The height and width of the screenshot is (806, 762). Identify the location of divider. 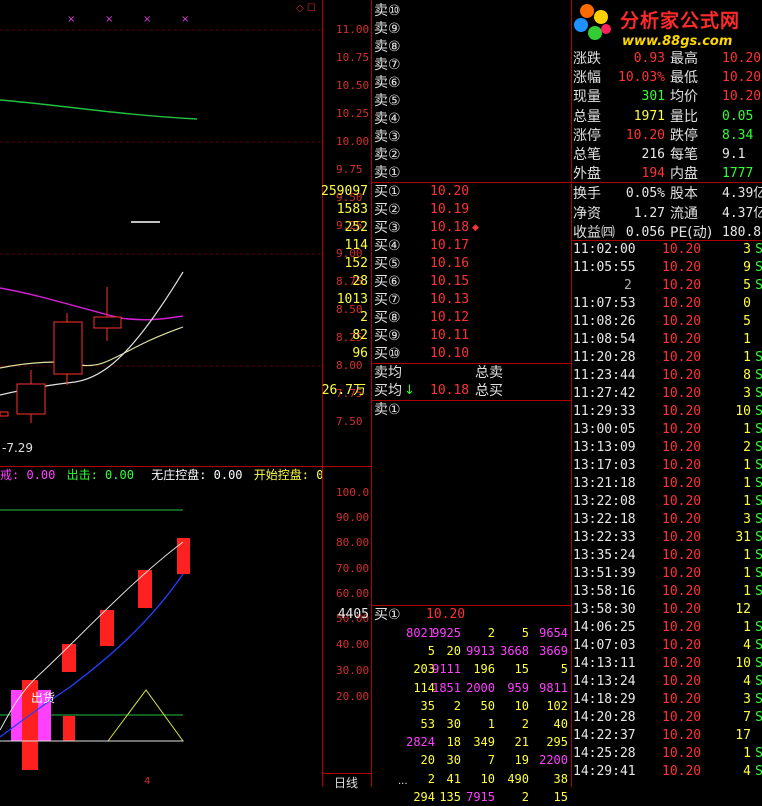
(185, 466).